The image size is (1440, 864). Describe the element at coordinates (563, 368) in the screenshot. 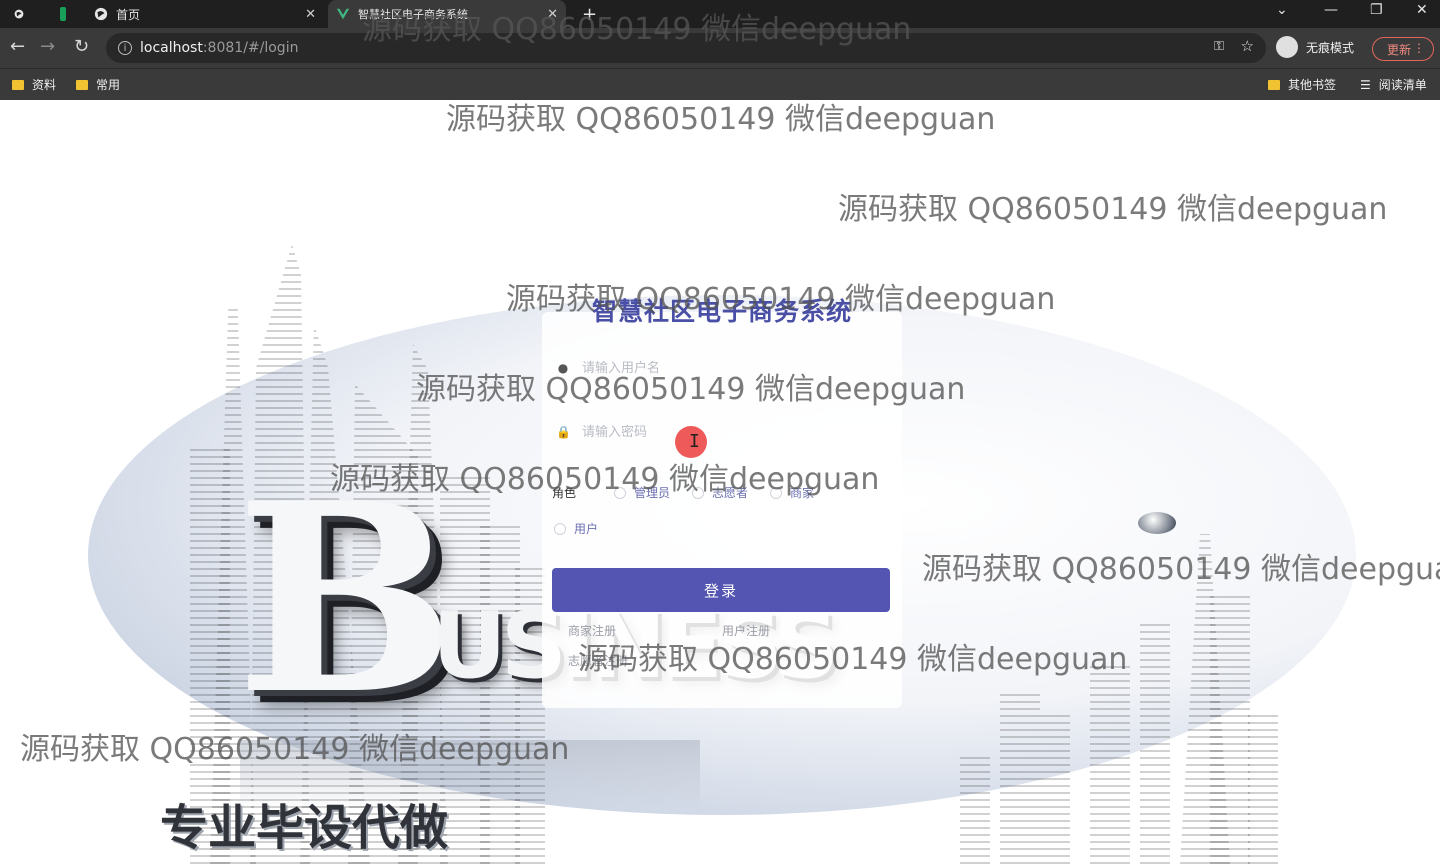

I see `user-icon: ●` at that location.